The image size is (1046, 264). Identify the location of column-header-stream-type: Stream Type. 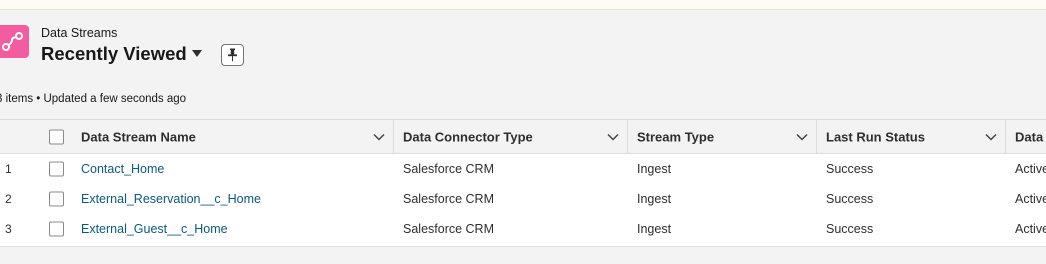
(722, 136).